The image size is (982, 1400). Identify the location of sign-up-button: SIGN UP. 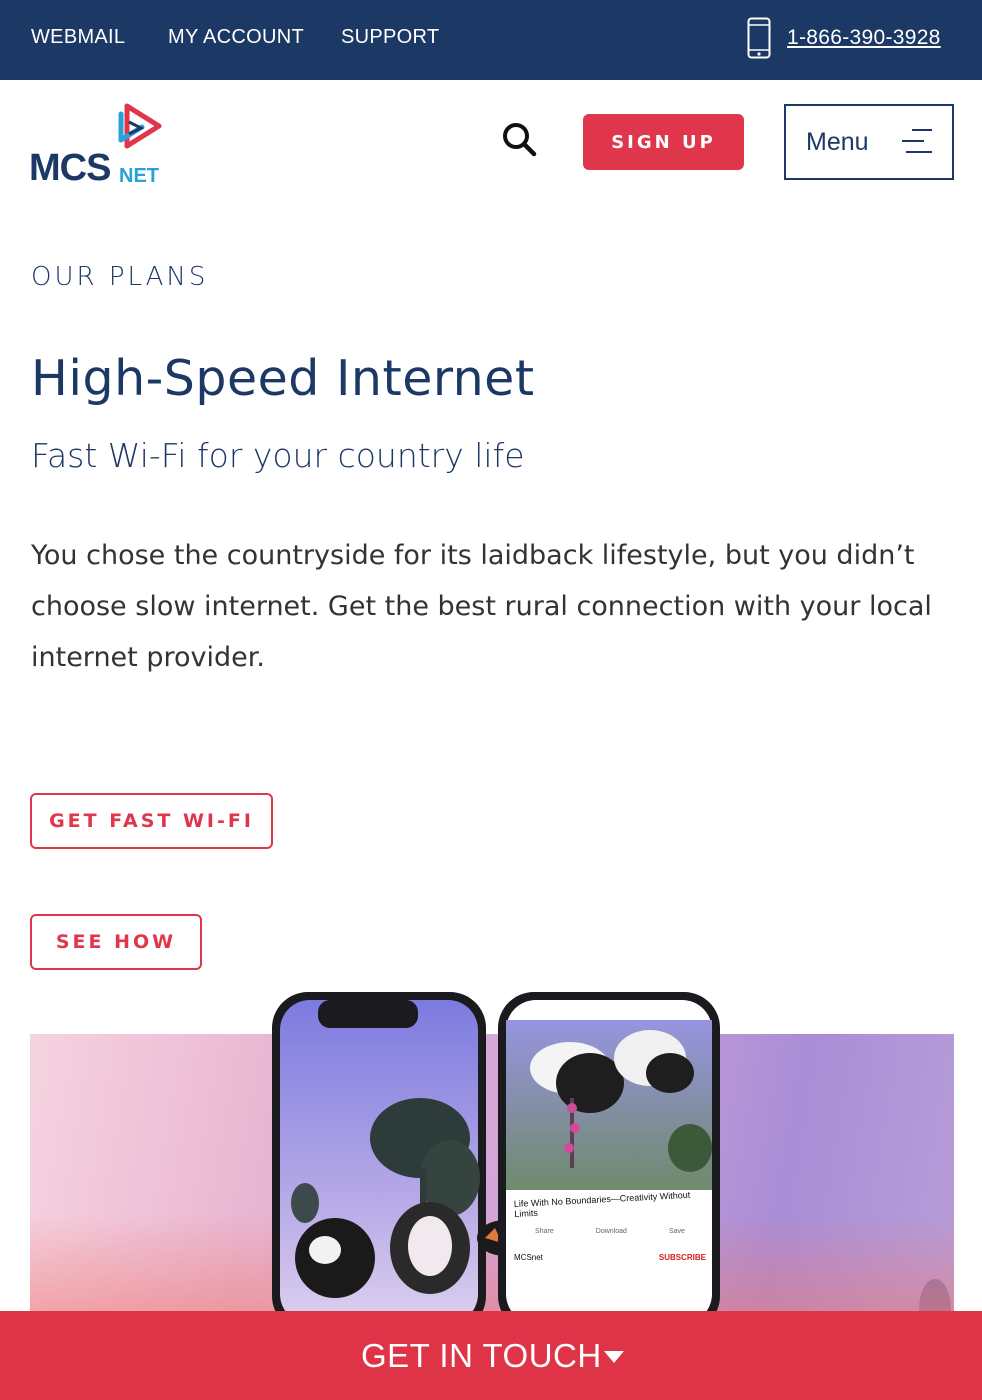
(663, 142).